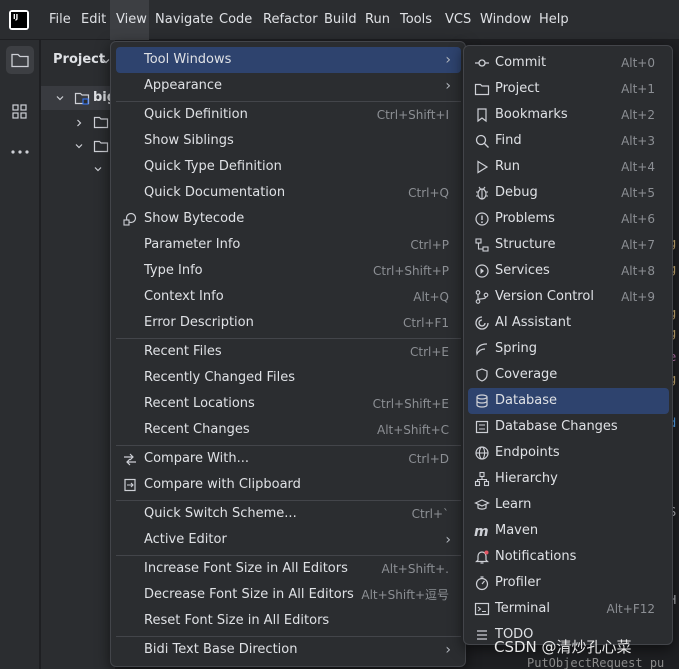 The width and height of the screenshot is (679, 669). Describe the element at coordinates (410, 404) in the screenshot. I see `menu-item-shortcut: Ctrl+Shift+E` at that location.